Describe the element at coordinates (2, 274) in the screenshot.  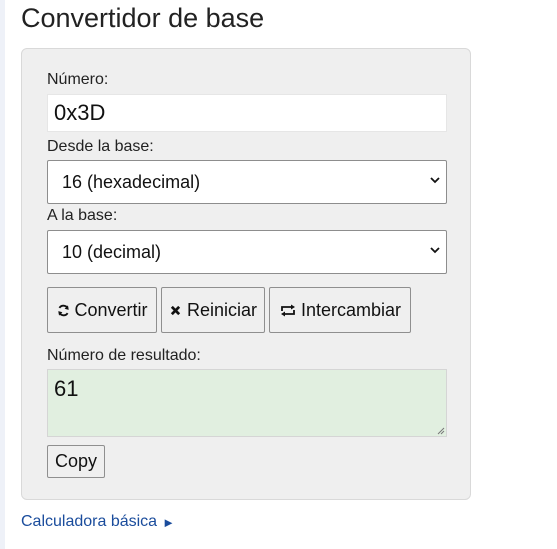
I see `left-rule` at that location.